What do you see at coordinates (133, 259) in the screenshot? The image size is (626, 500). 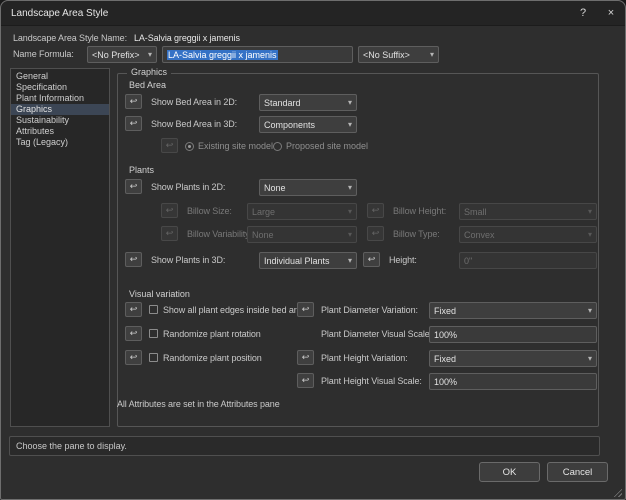 I see `plants-3d-style-toggle-button: ↩` at bounding box center [133, 259].